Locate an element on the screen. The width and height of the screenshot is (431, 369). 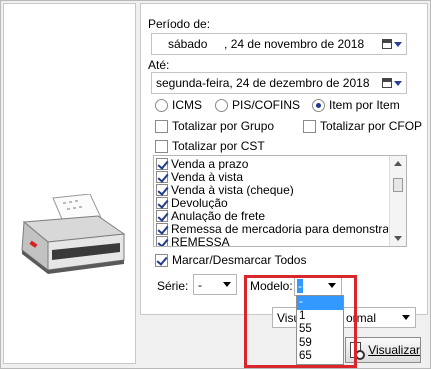
periodo-date-value: sábado , 24 de novembro de 2018 is located at coordinates (266, 44).